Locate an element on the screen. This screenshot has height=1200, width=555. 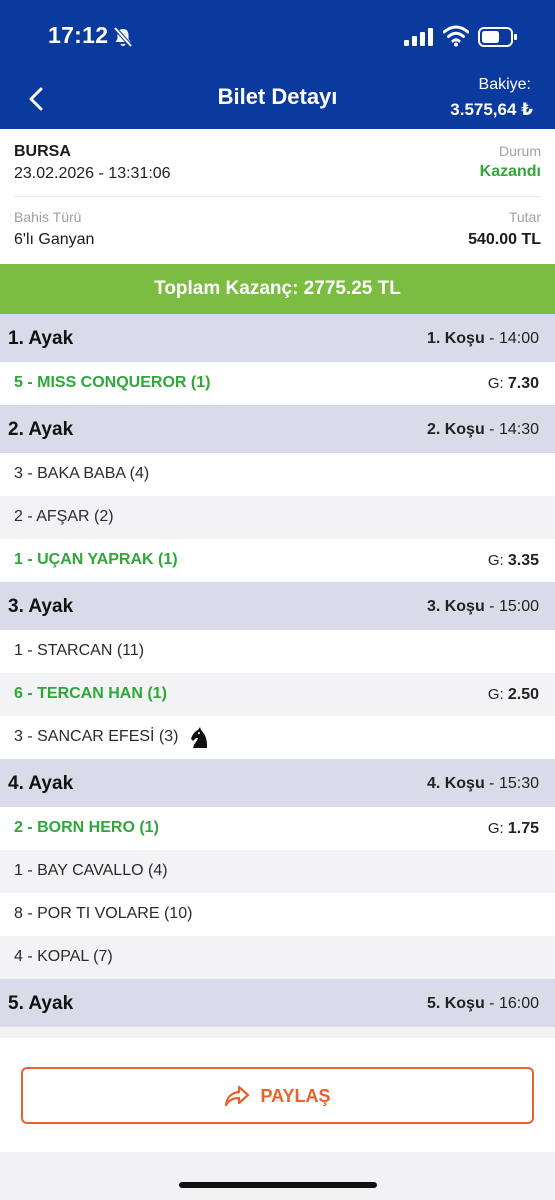
odds-number: 2.50 is located at coordinates (523, 694).